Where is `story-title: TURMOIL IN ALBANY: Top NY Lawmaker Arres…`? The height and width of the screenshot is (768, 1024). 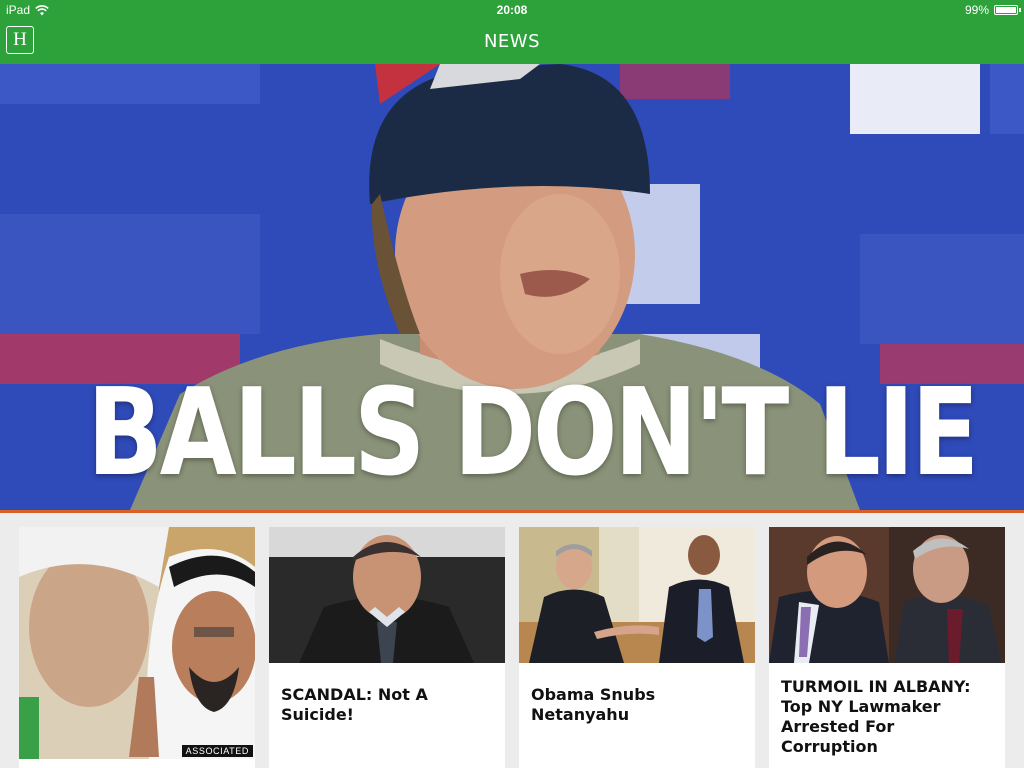
story-title: TURMOIL IN ALBANY: Top NY Lawmaker Arres… is located at coordinates (876, 716).